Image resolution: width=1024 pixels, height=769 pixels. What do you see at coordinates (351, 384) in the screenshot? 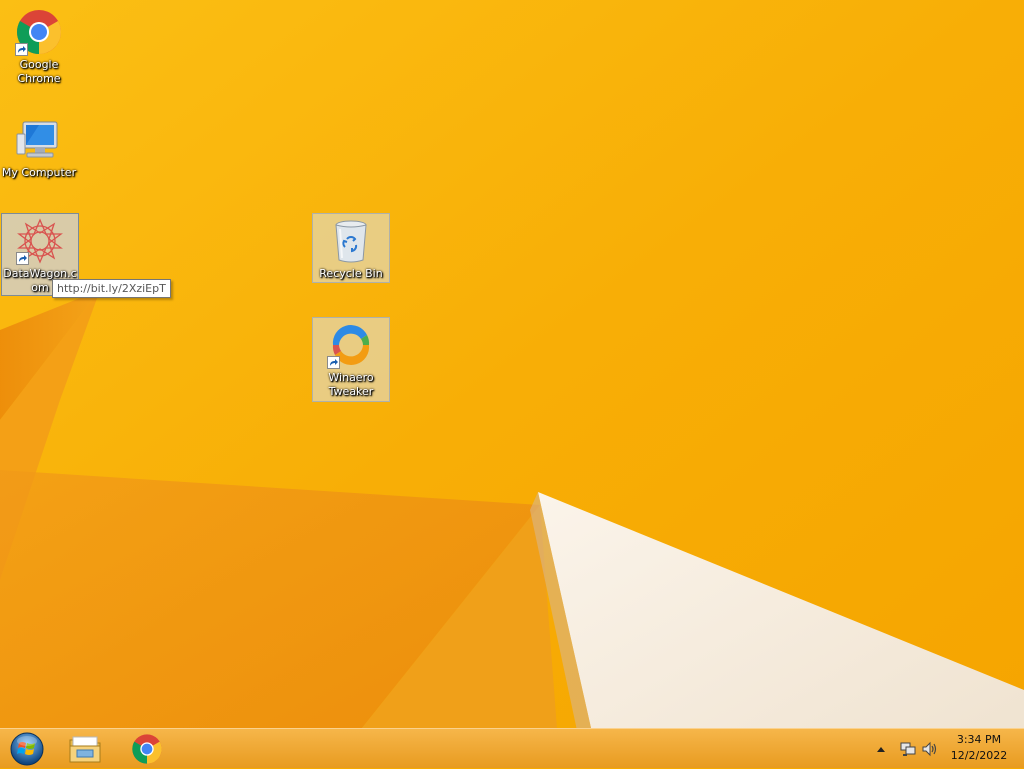
I see `desktop-icon-label: Winaero Tweaker` at bounding box center [351, 384].